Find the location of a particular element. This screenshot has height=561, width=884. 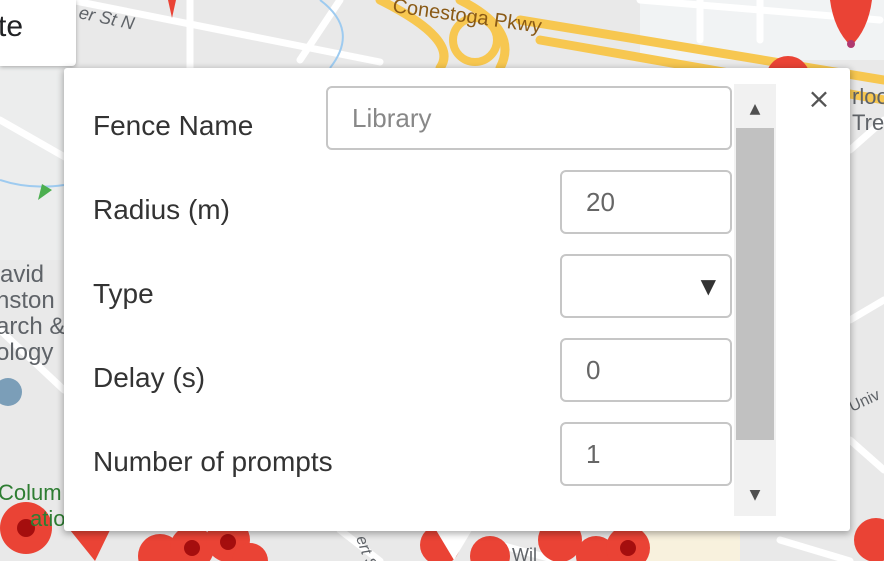

fence-name-row: Fence Name Library is located at coordinates (404, 121).